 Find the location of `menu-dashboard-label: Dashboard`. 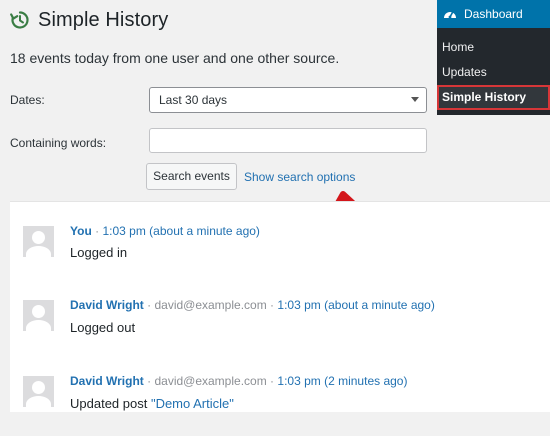

menu-dashboard-label: Dashboard is located at coordinates (493, 14).